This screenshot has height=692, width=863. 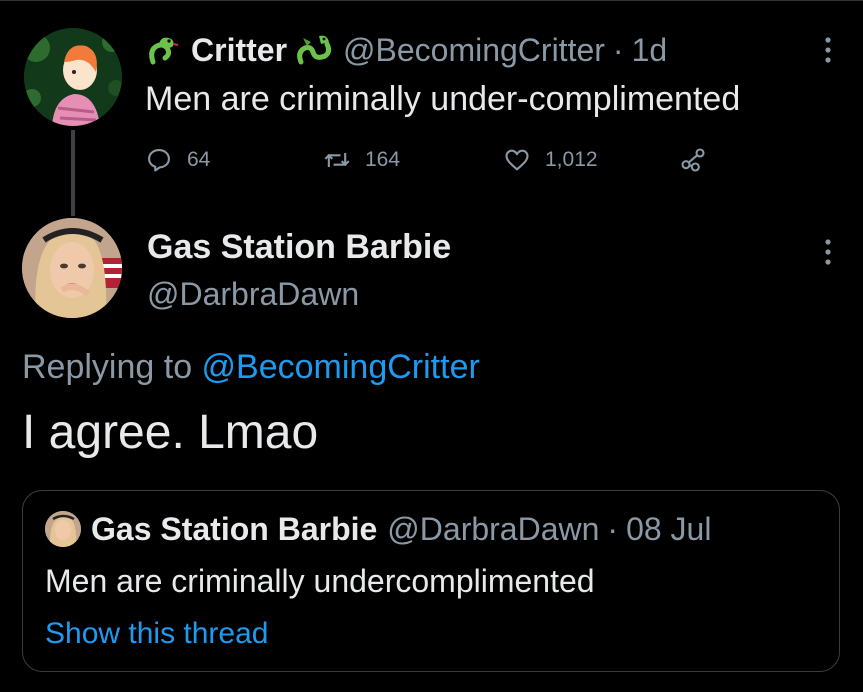 What do you see at coordinates (693, 160) in the screenshot?
I see `share-icon` at bounding box center [693, 160].